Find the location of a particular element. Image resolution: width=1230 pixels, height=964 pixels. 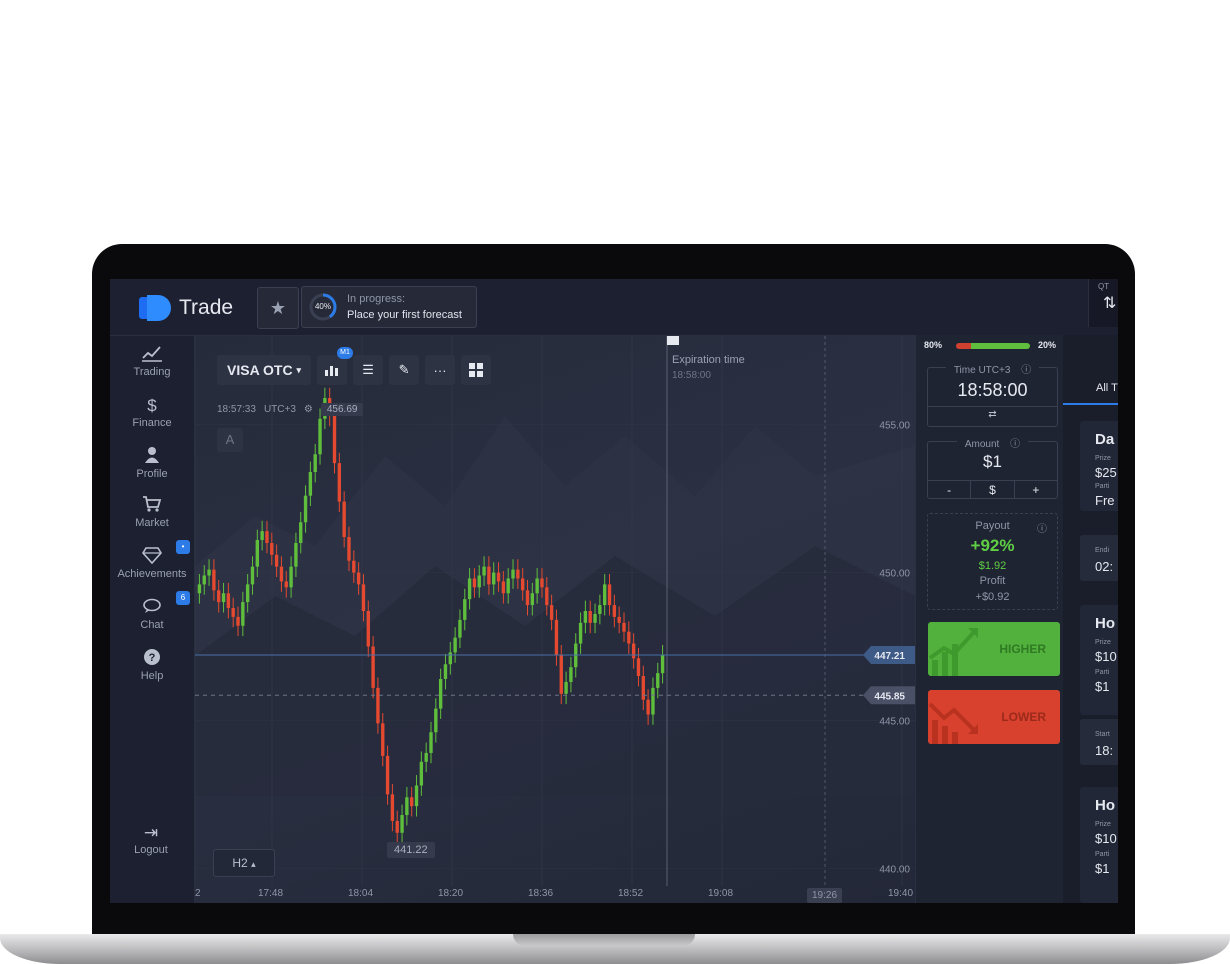

sidebar-item-chat: Chat 6 is located at coordinates (152, 611).